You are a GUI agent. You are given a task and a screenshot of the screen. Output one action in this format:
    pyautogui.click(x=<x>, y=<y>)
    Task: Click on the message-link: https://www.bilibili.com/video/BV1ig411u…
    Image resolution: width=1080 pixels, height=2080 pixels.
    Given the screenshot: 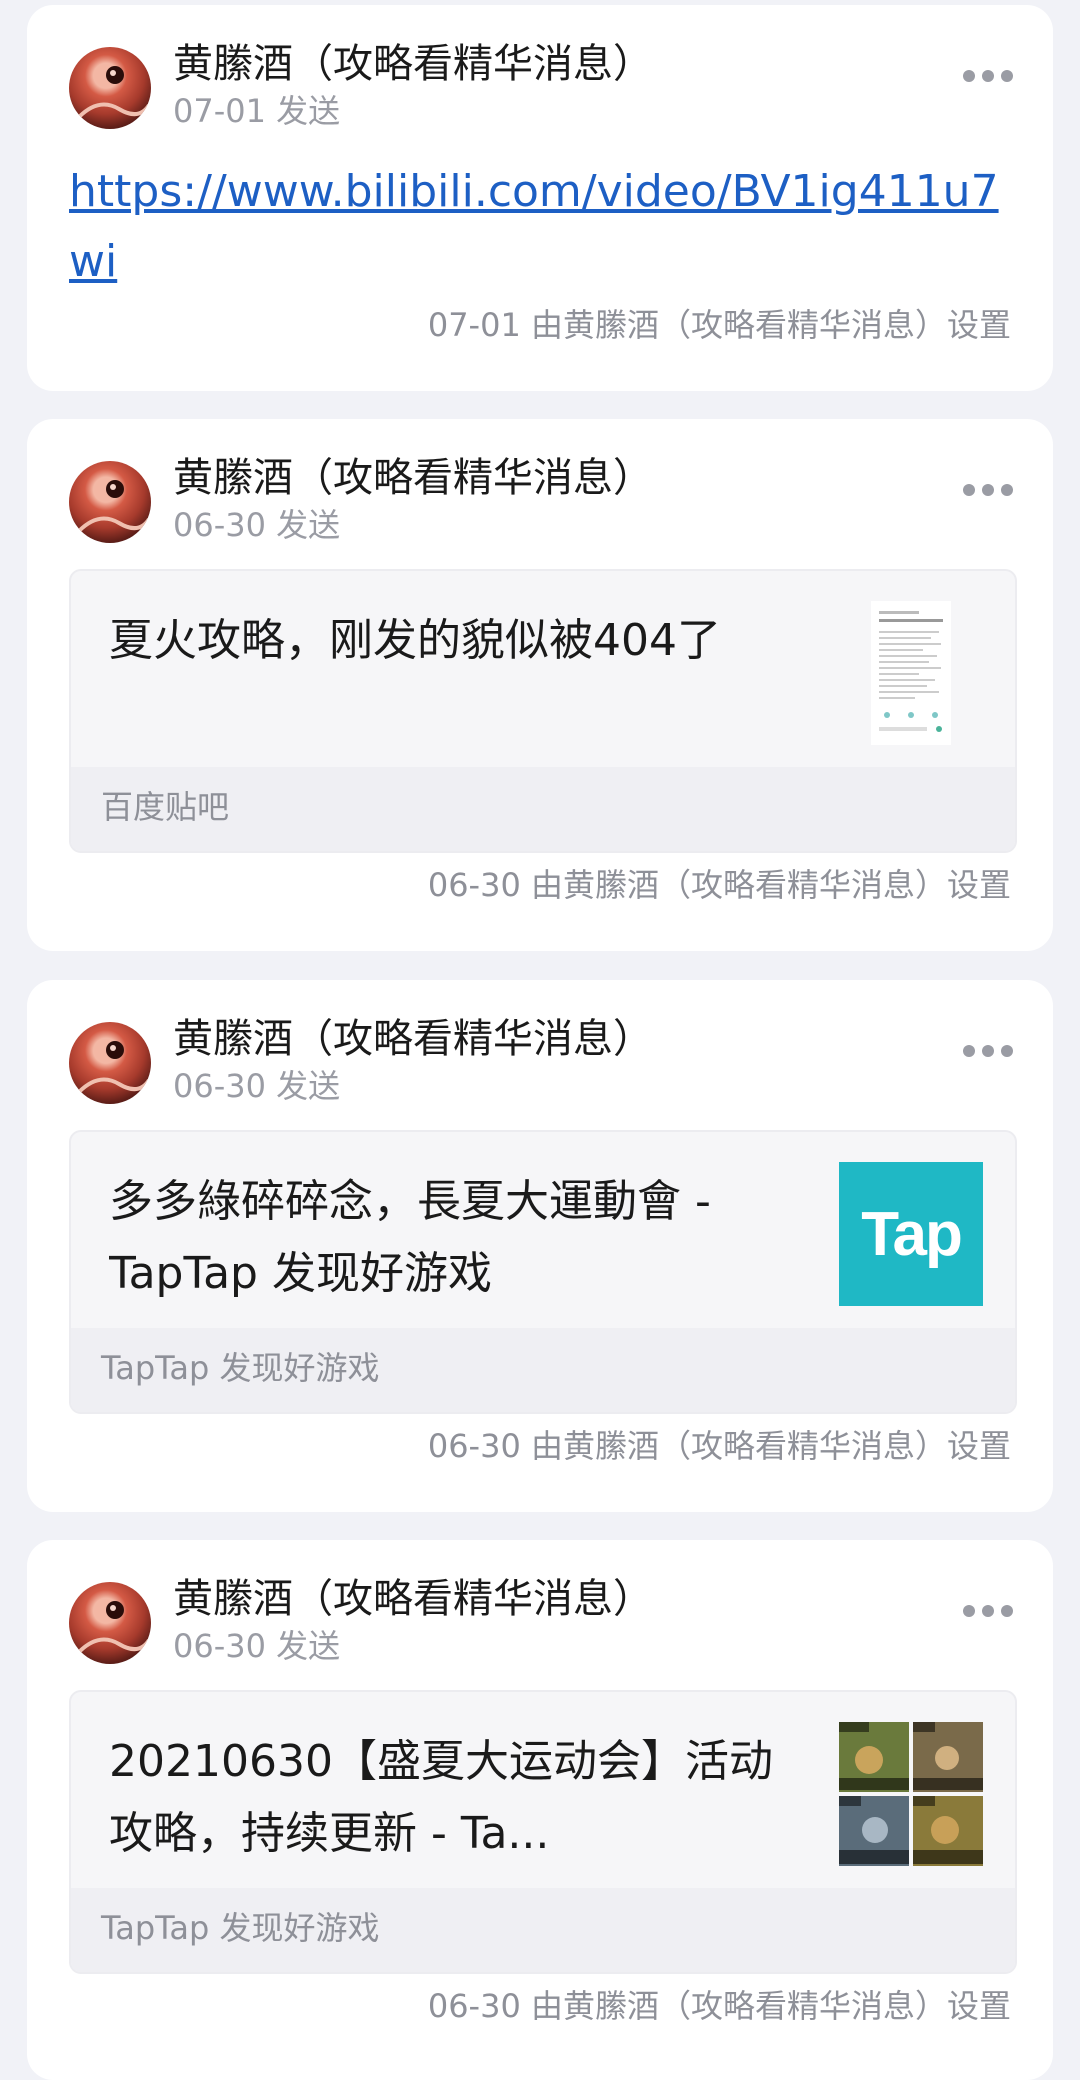 What is the action you would take?
    pyautogui.click(x=544, y=227)
    